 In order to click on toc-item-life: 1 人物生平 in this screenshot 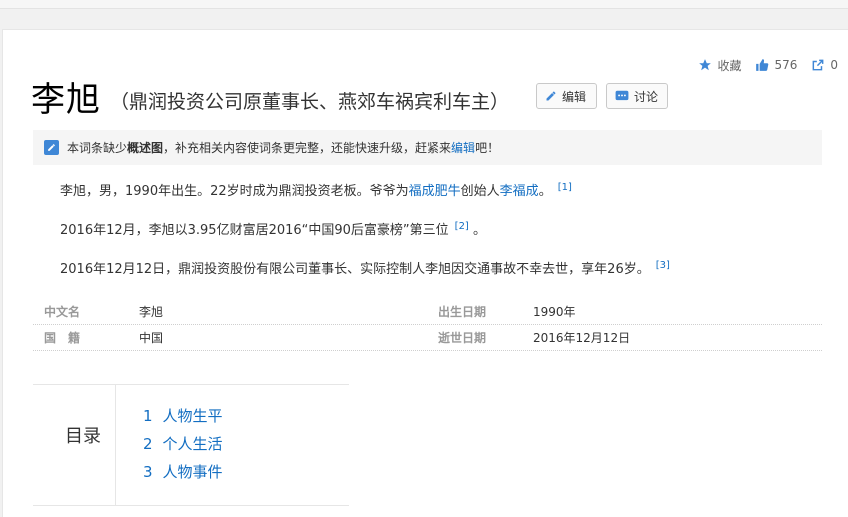, I will do `click(183, 415)`.